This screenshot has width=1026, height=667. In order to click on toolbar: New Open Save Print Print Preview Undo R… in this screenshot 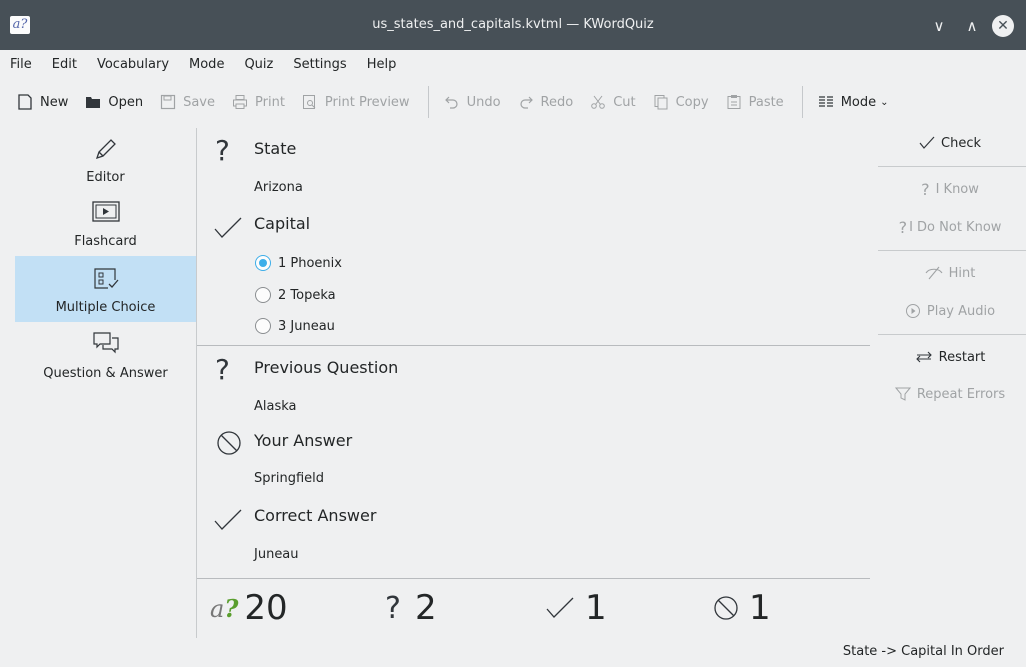, I will do `click(513, 102)`.